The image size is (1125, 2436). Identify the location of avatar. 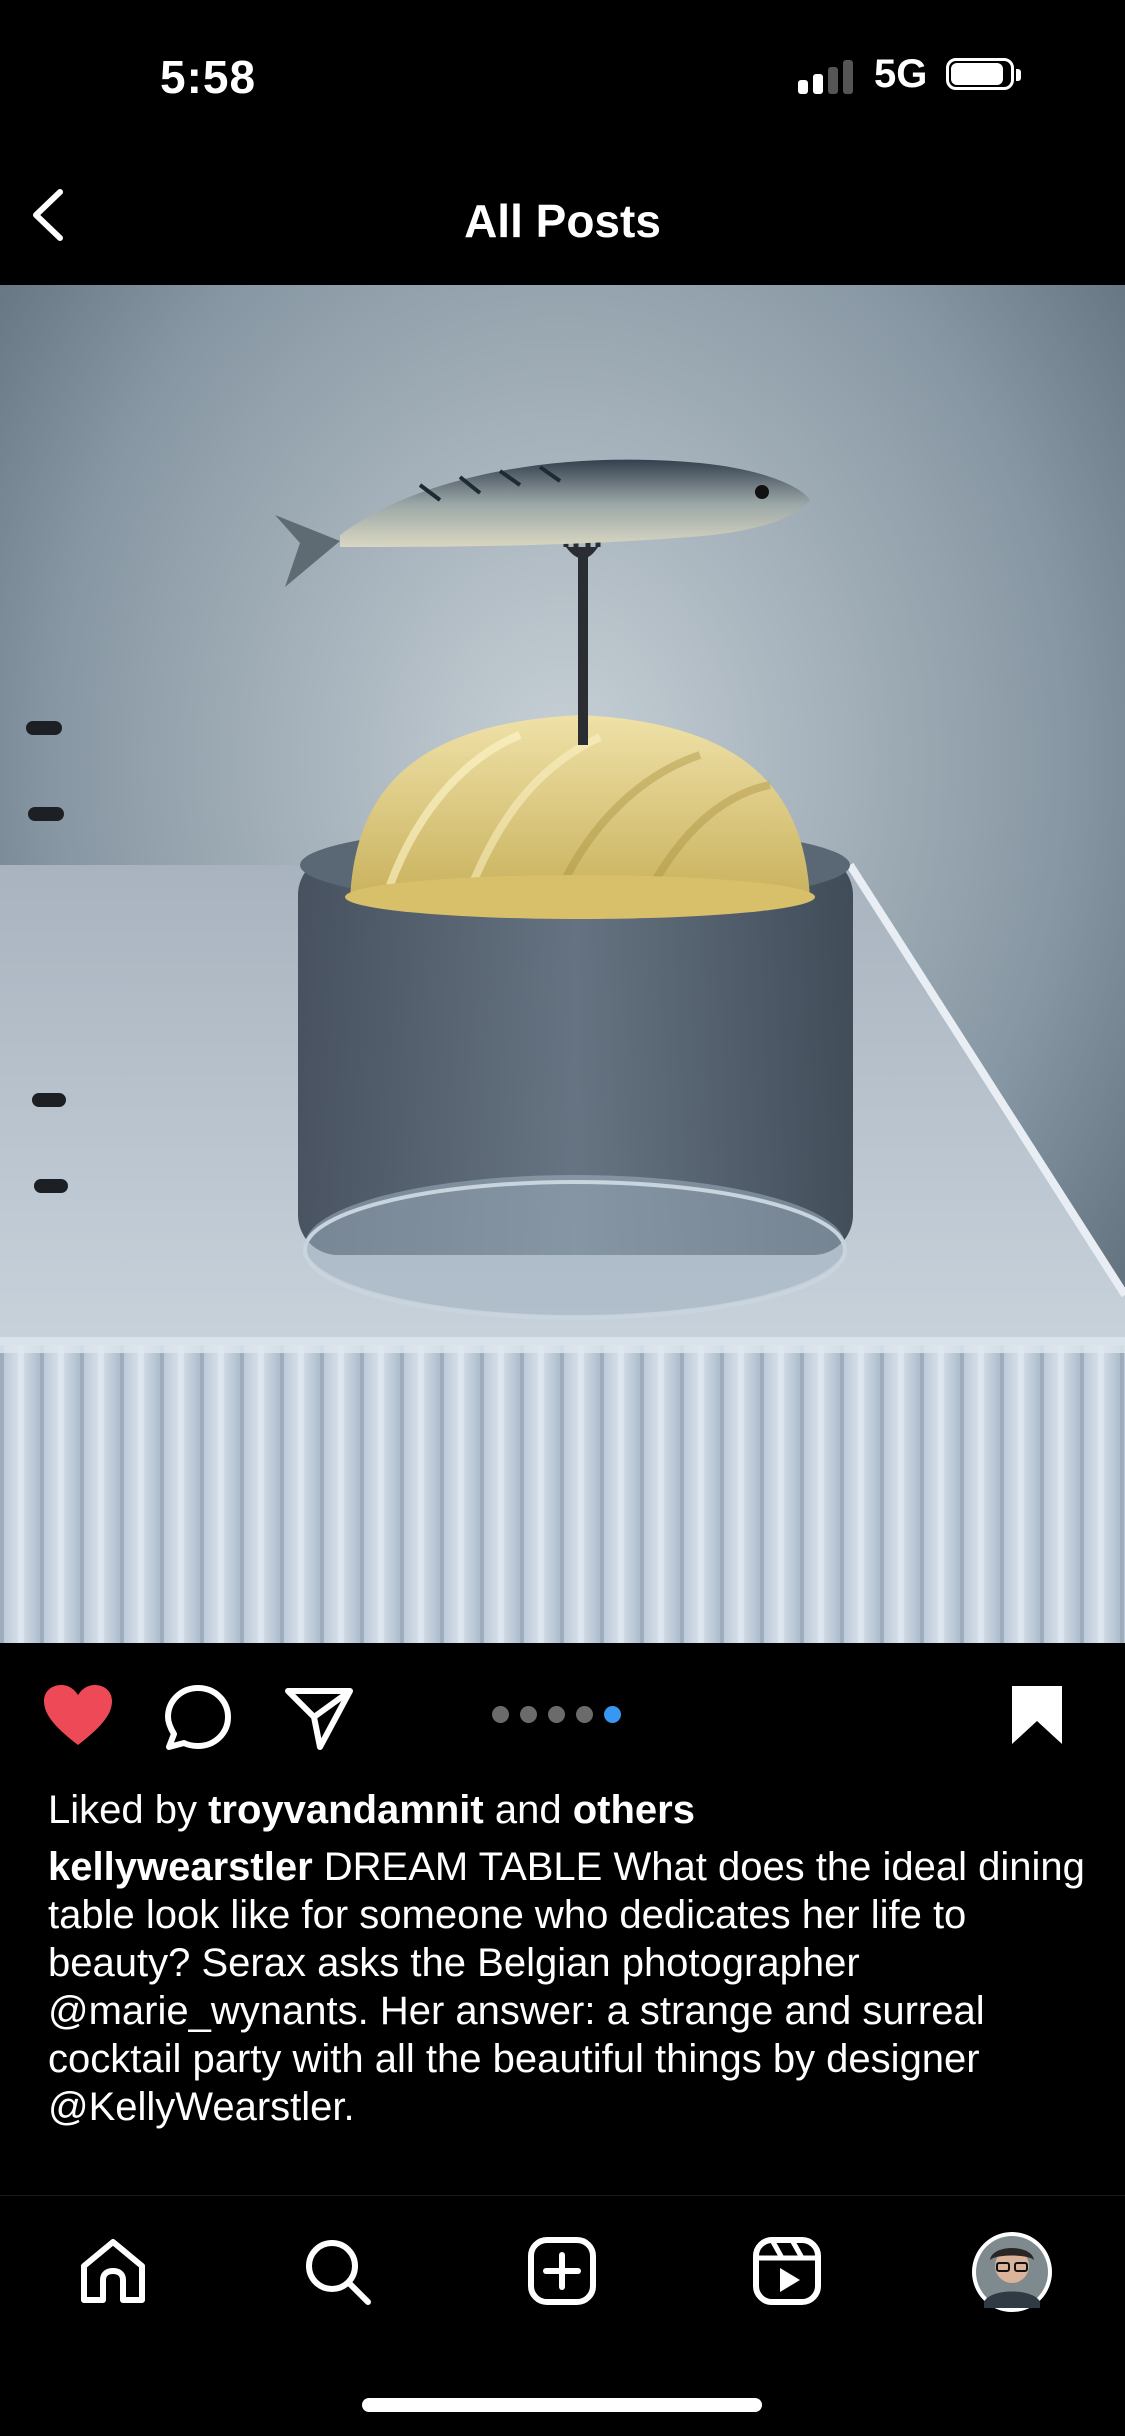
(1012, 2272).